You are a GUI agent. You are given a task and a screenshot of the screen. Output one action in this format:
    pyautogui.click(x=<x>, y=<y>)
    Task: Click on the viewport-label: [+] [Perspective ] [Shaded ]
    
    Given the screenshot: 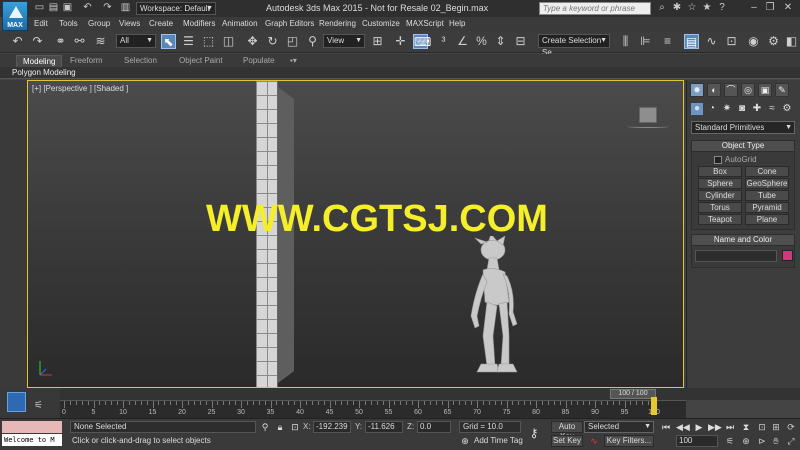 What is the action you would take?
    pyautogui.click(x=80, y=88)
    